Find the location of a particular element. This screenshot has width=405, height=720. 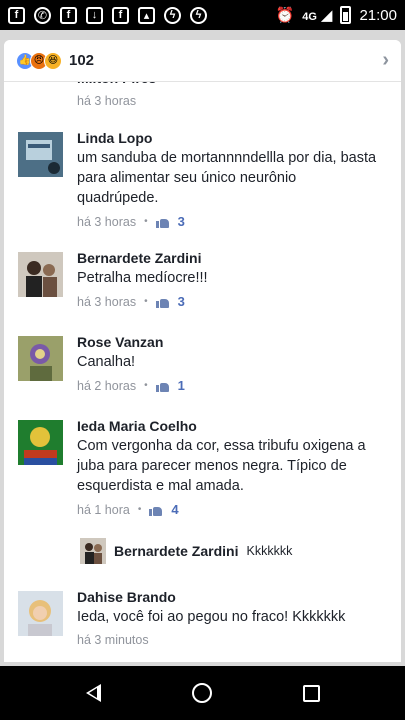

back-icon is located at coordinates (93, 693).